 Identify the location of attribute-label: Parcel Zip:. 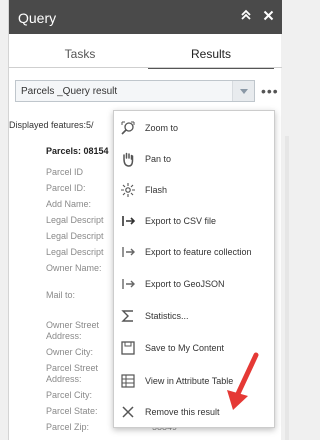
(68, 427).